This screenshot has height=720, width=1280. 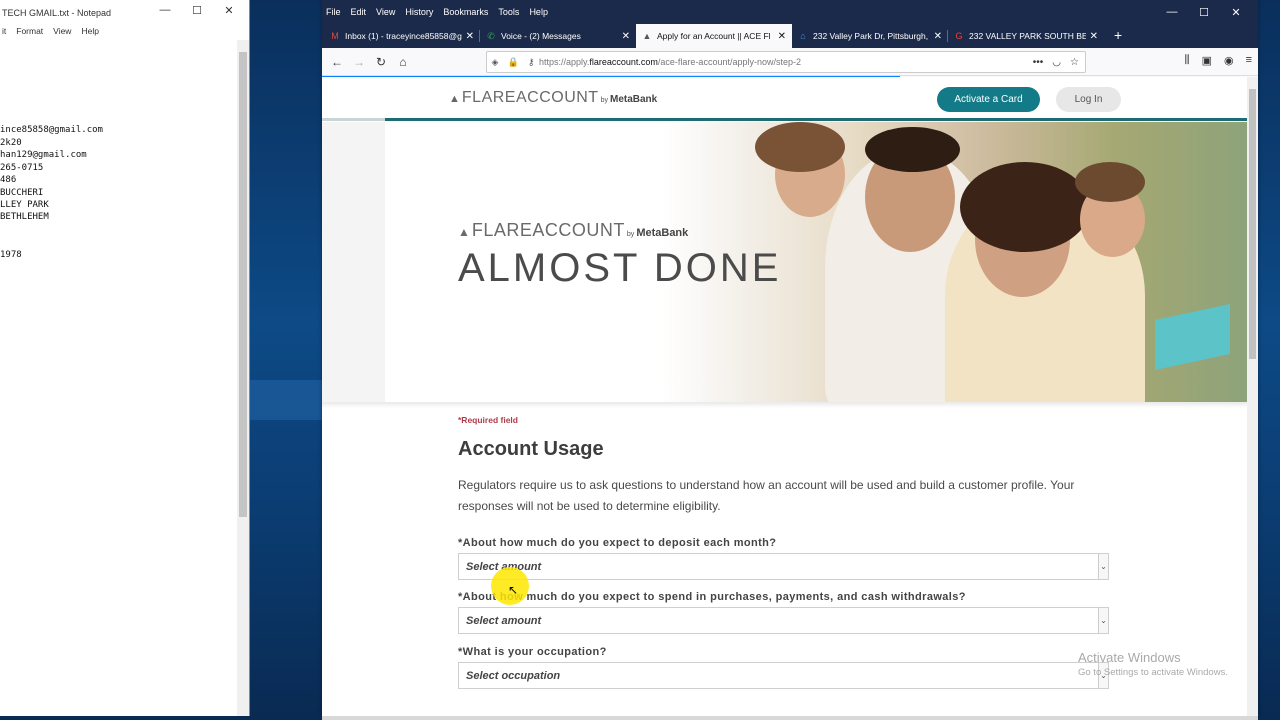 I want to click on flare-icon: ▲, so click(x=647, y=36).